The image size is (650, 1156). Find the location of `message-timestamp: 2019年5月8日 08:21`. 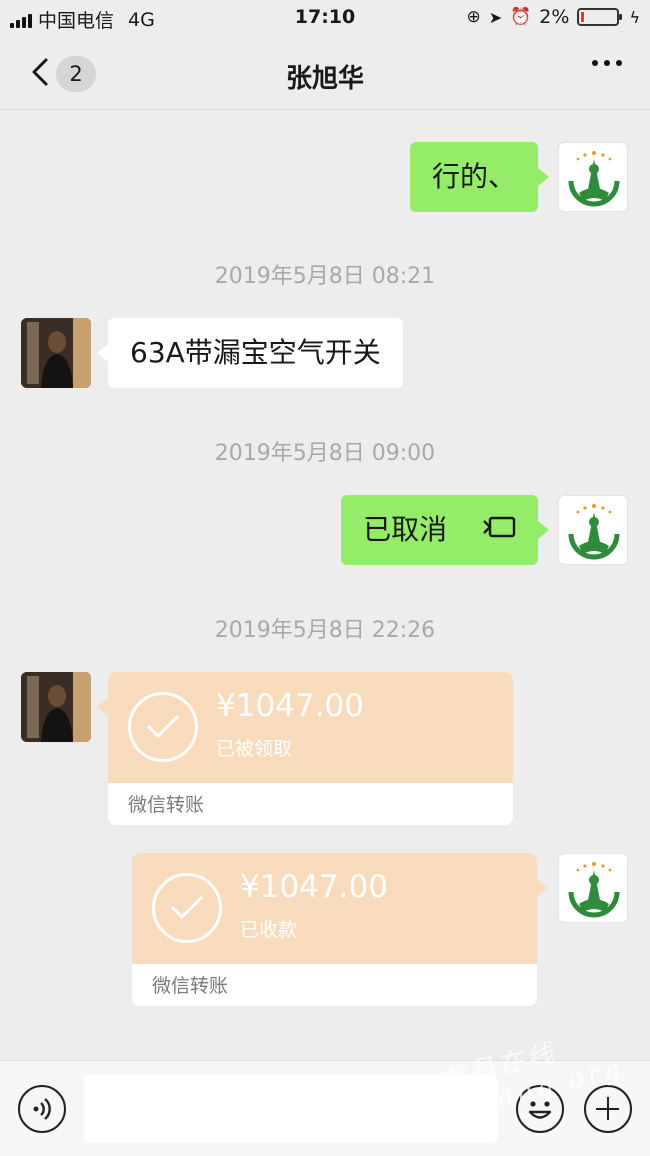

message-timestamp: 2019年5月8日 08:21 is located at coordinates (325, 276).